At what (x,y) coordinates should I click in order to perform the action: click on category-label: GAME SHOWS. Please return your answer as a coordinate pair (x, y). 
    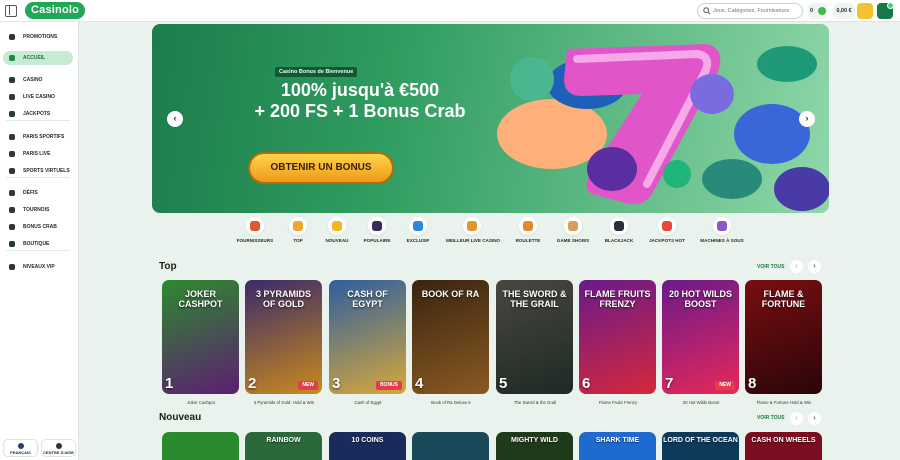
    Looking at the image, I should click on (573, 240).